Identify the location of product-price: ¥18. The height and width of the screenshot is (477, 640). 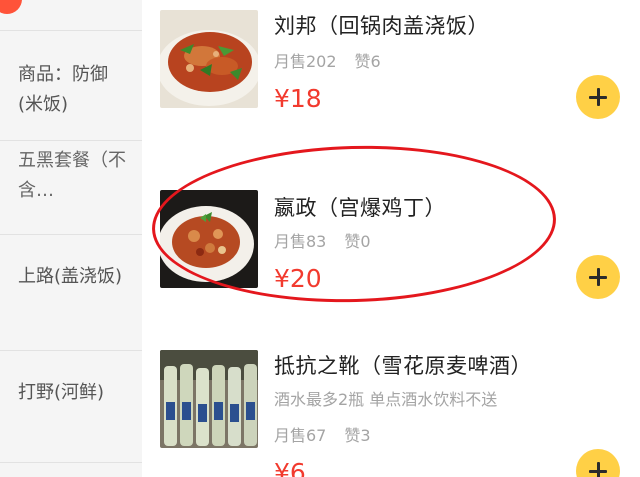
(298, 98).